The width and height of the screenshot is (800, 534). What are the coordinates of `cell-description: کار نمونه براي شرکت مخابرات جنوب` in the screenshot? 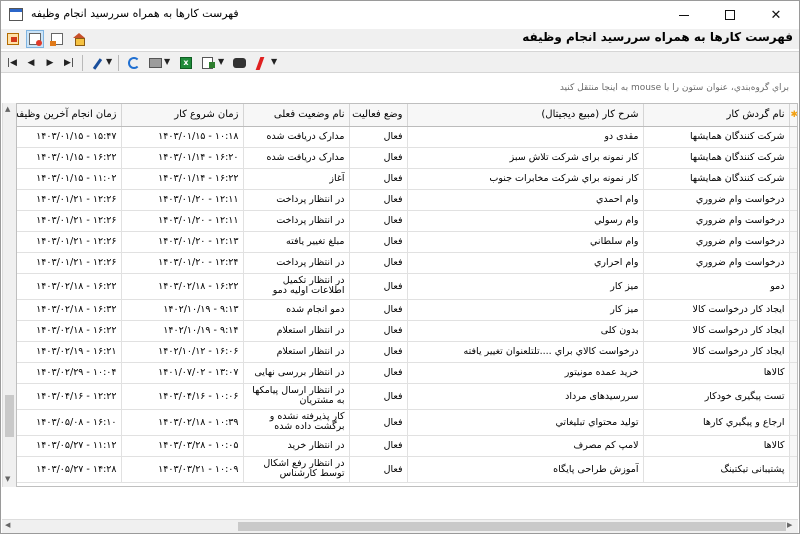 It's located at (525, 179).